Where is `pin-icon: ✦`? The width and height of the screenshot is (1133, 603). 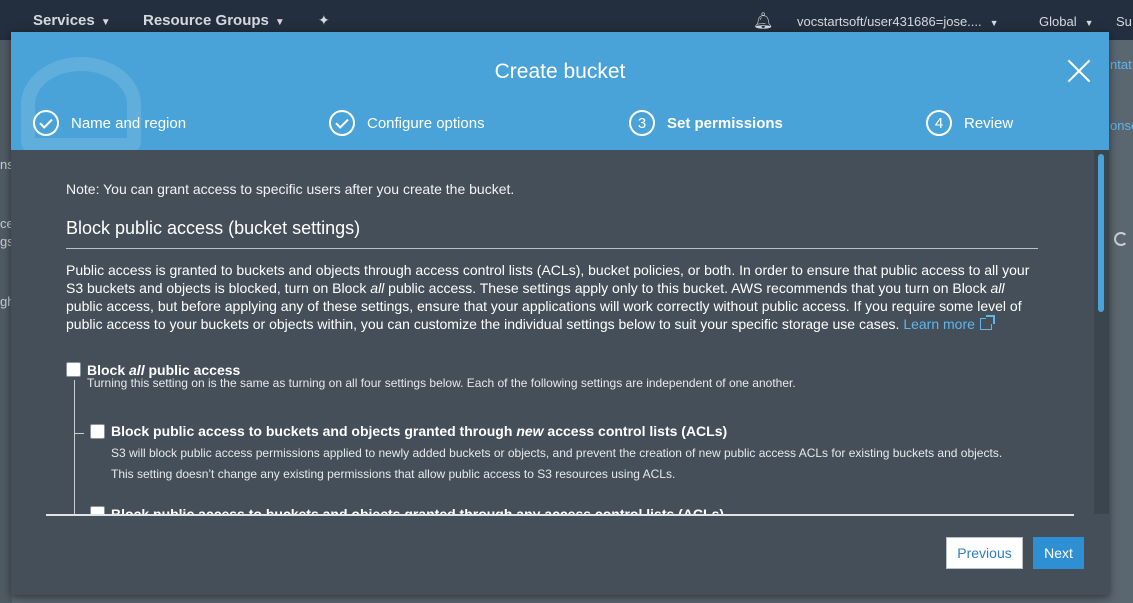 pin-icon: ✦ is located at coordinates (324, 20).